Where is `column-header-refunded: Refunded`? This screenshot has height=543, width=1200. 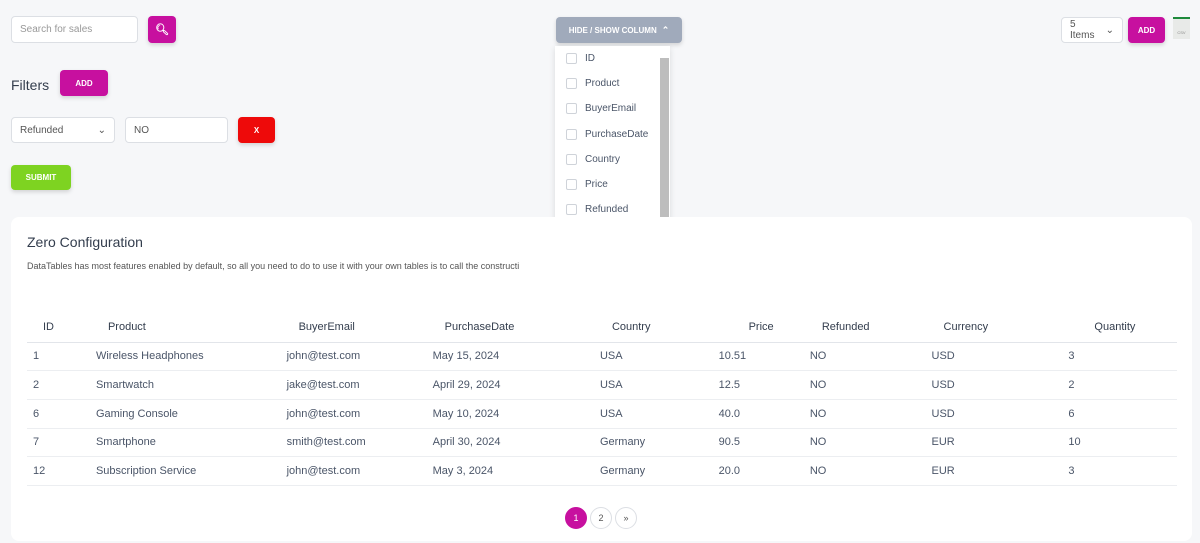 column-header-refunded: Refunded is located at coordinates (870, 327).